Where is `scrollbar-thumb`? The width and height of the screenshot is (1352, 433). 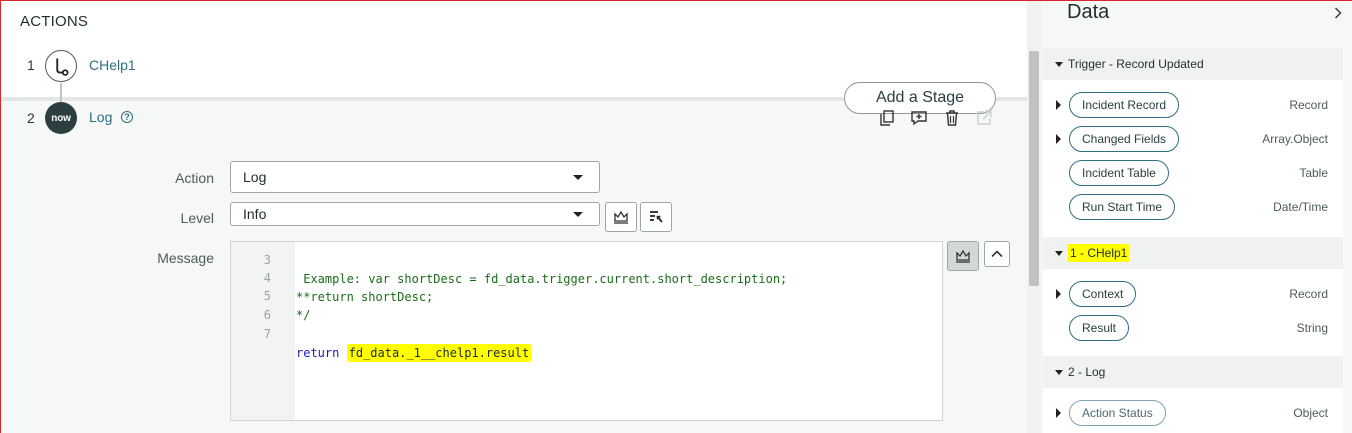 scrollbar-thumb is located at coordinates (1034, 168).